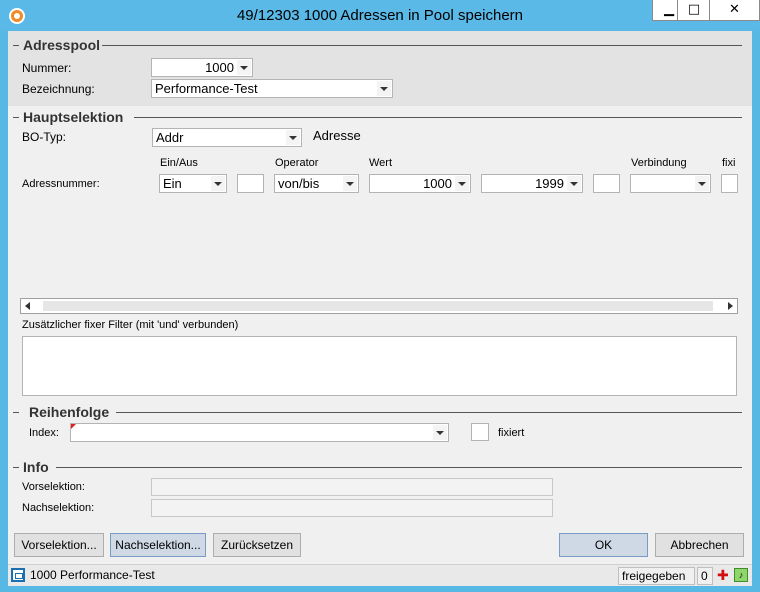  I want to click on column-header-operator: Operator, so click(297, 163).